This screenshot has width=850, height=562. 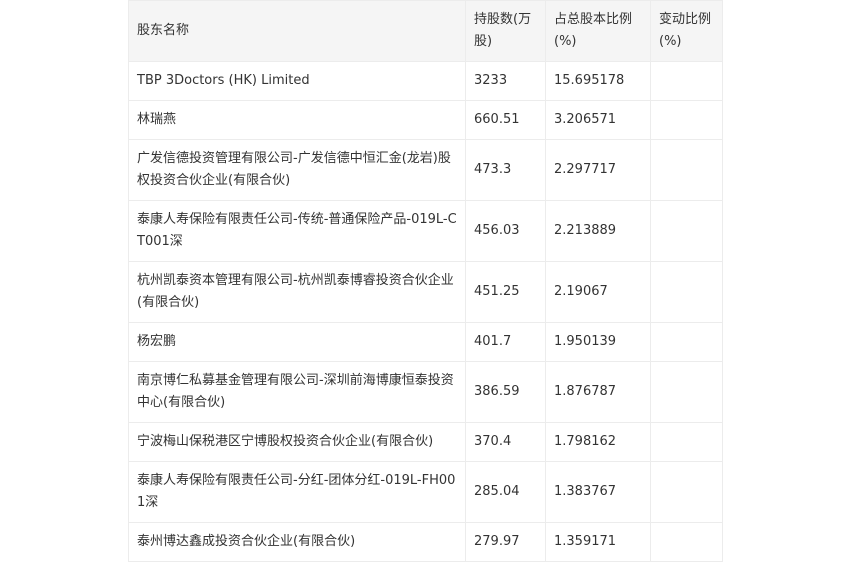 I want to click on cell-shares: 473.3, so click(x=505, y=170).